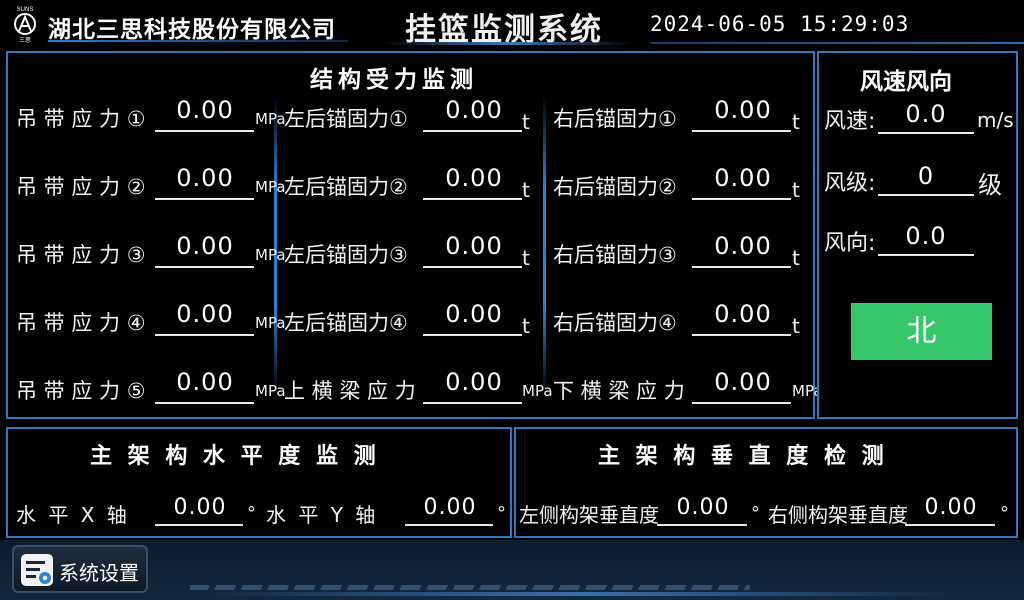 The height and width of the screenshot is (600, 1024). What do you see at coordinates (81, 255) in the screenshot?
I see `hanger-stress-label-3: 吊 带 应 力 ③` at bounding box center [81, 255].